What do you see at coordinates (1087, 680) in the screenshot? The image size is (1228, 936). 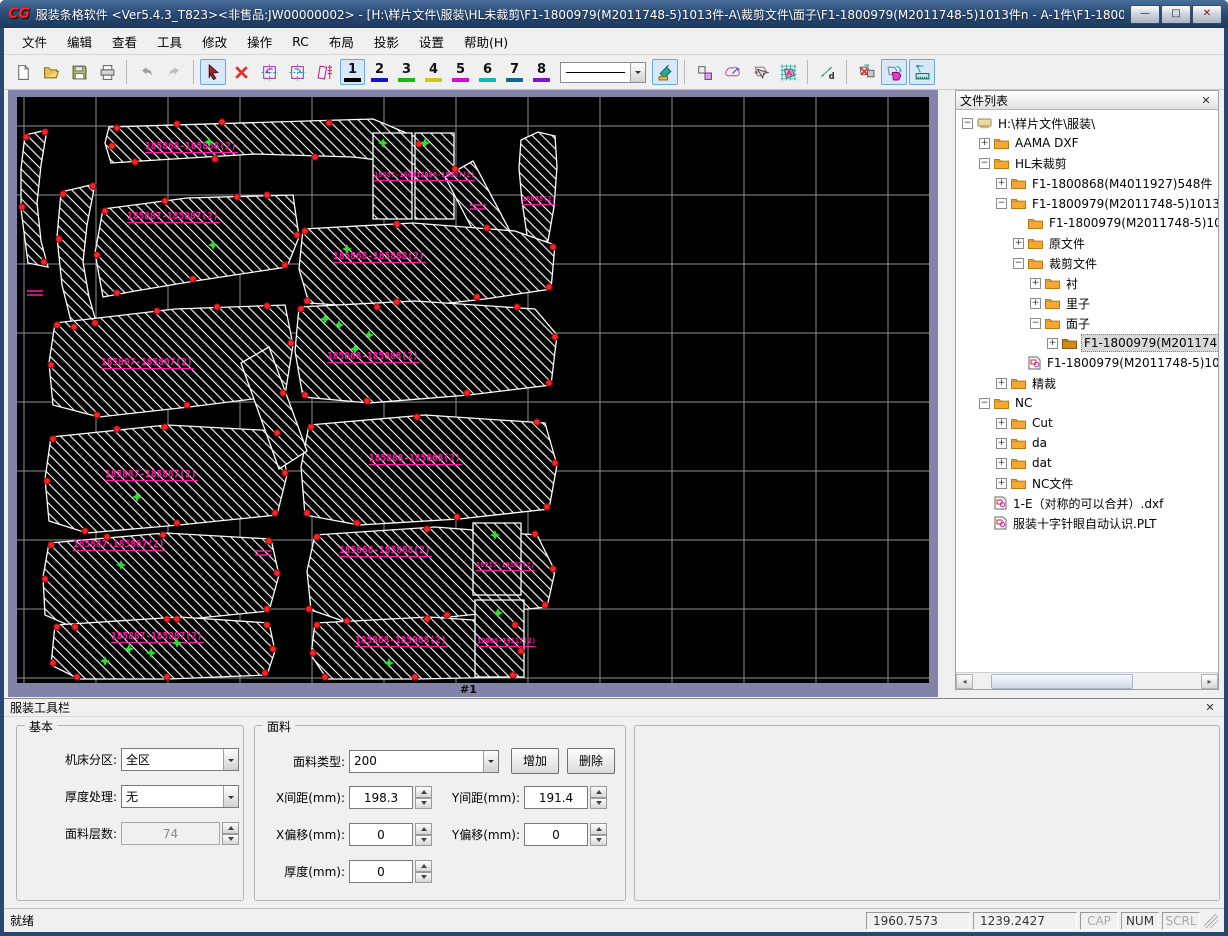 I see `tree-horizontal-scrollbar: ◂ ▸` at bounding box center [1087, 680].